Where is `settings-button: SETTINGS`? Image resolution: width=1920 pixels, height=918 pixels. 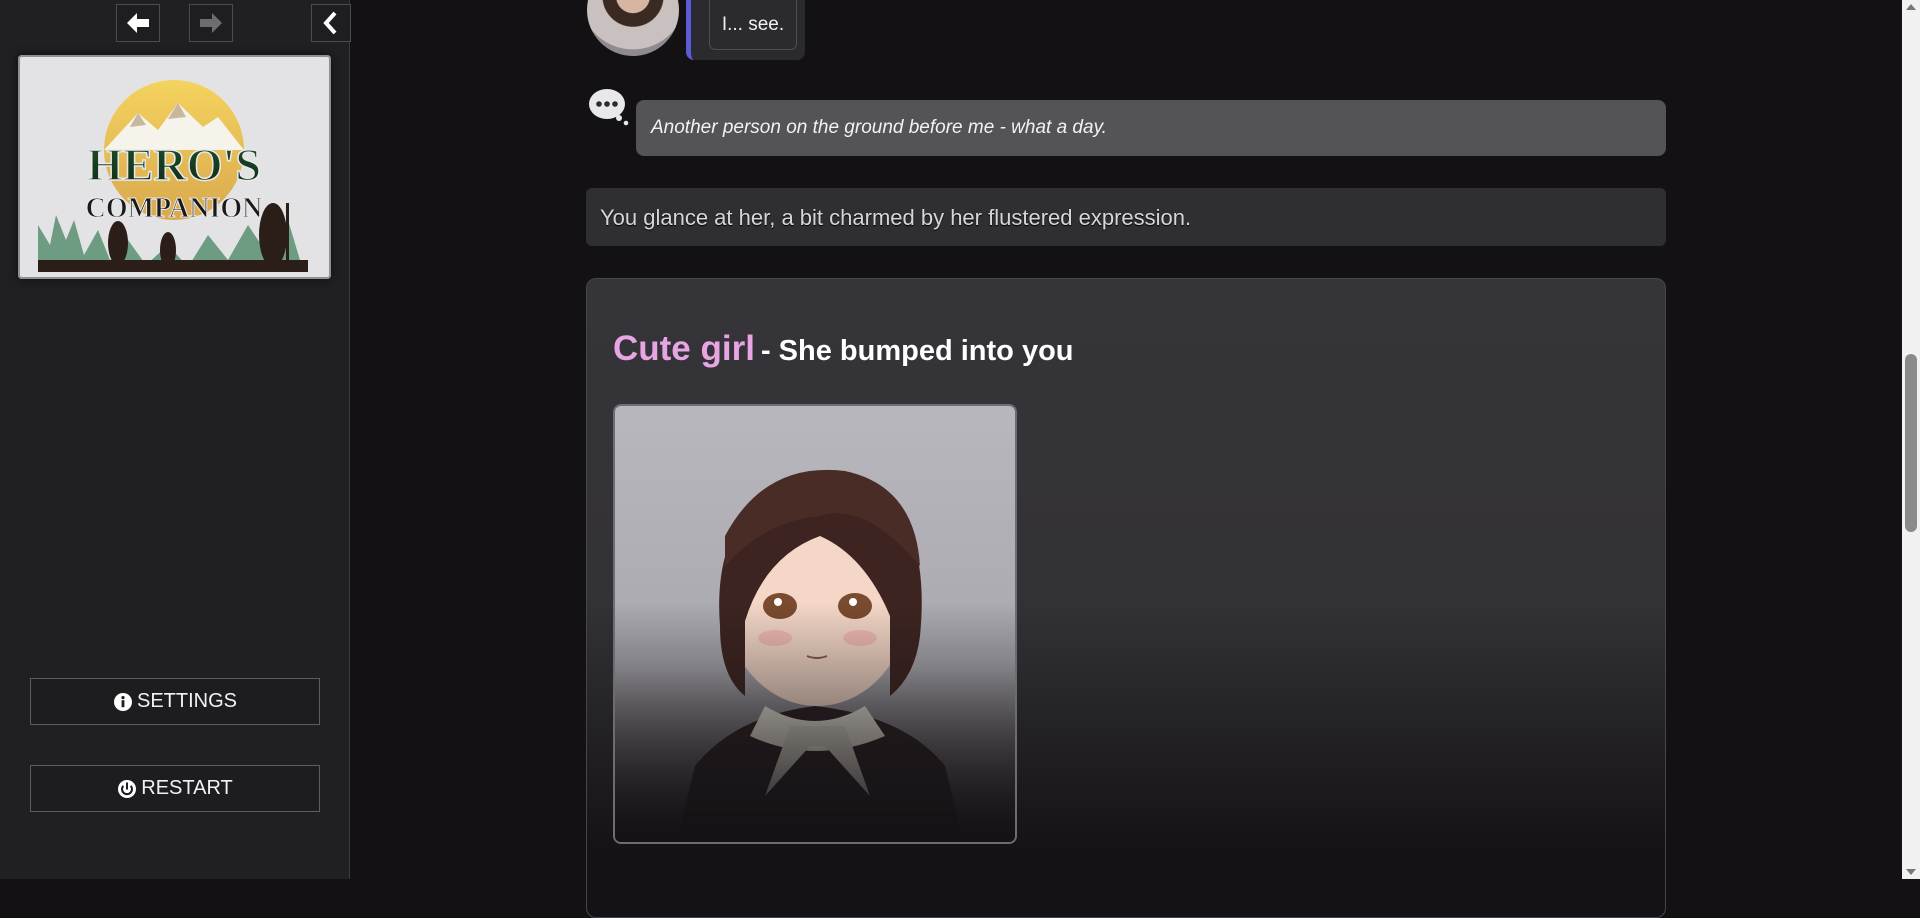 settings-button: SETTINGS is located at coordinates (175, 701).